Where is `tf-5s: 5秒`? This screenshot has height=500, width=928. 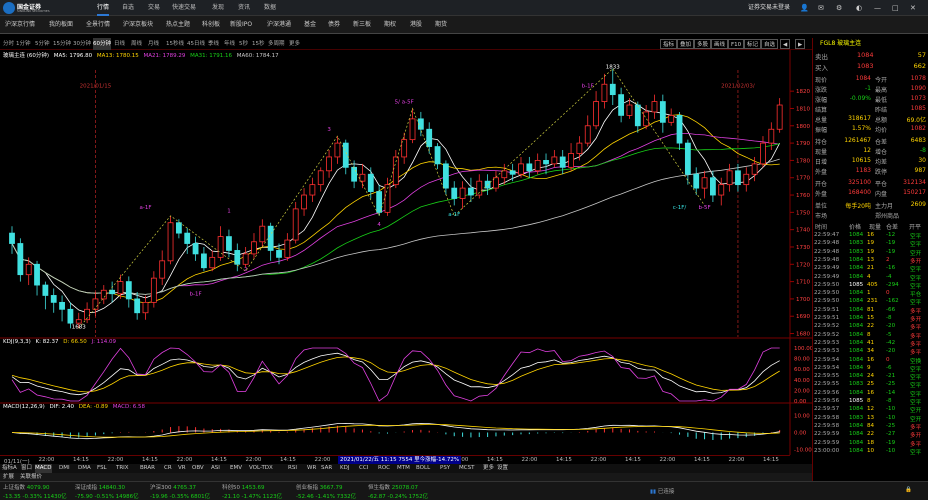 tf-5s: 5秒 is located at coordinates (243, 44).